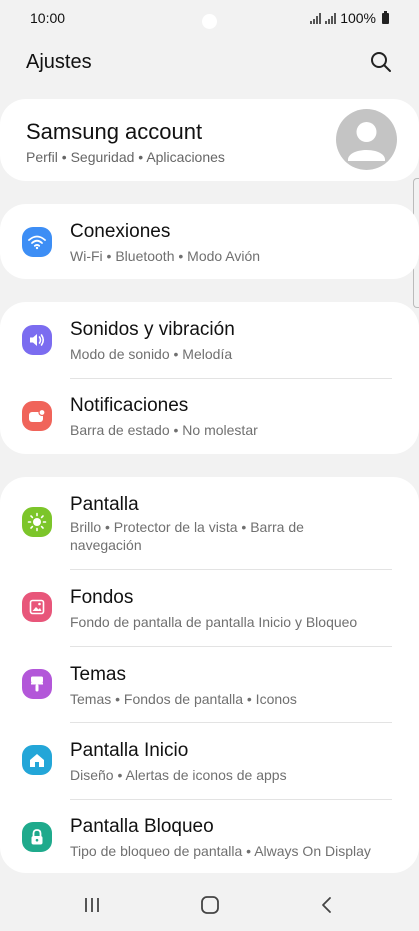 This screenshot has height=931, width=419. I want to click on camera-cutout, so click(209, 21).